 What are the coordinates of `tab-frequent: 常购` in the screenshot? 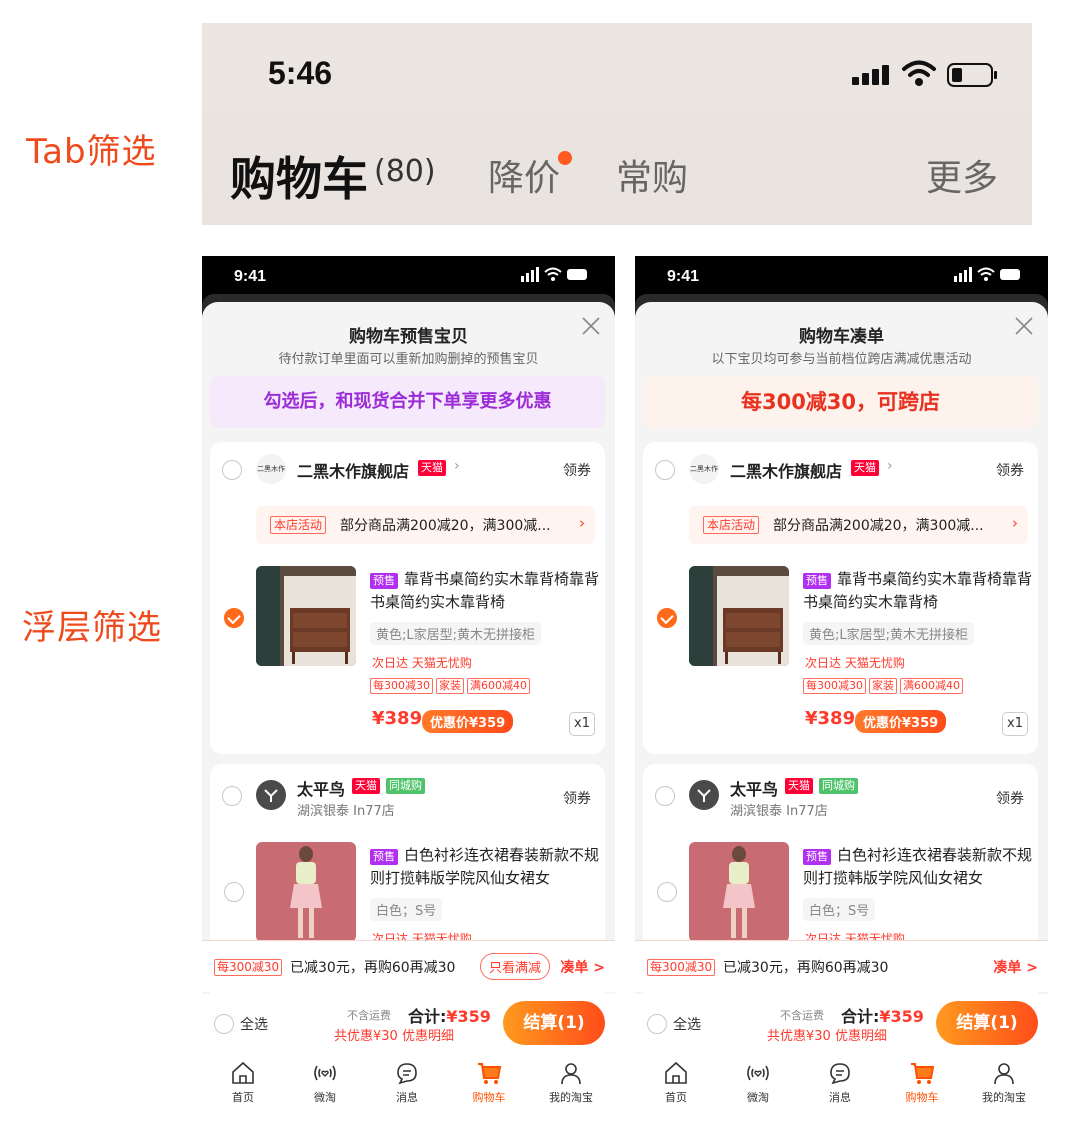 It's located at (652, 175).